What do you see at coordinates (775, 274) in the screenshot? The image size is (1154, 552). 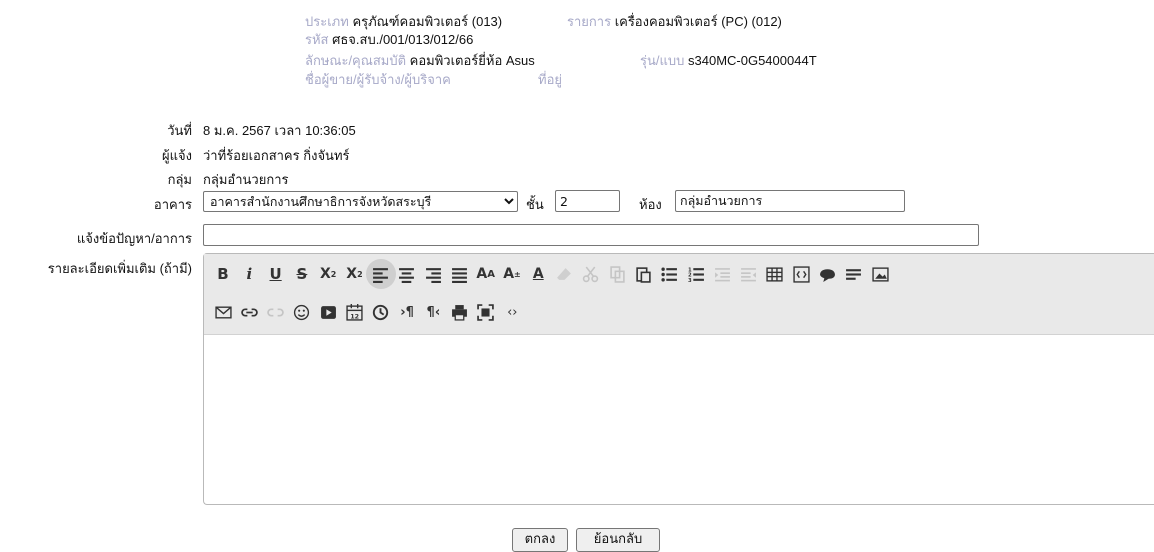 I see `table-icon` at bounding box center [775, 274].